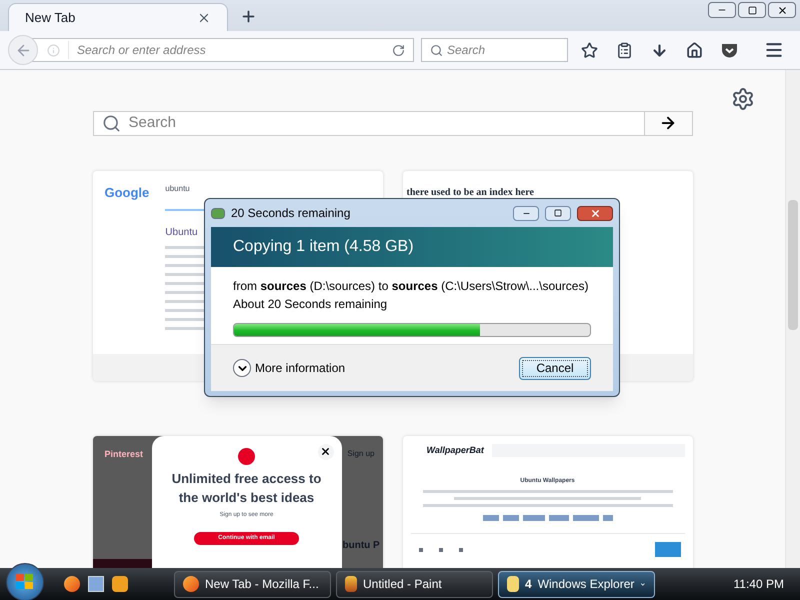 The width and height of the screenshot is (800, 600). Describe the element at coordinates (528, 584) in the screenshot. I see `window-count: 4` at that location.